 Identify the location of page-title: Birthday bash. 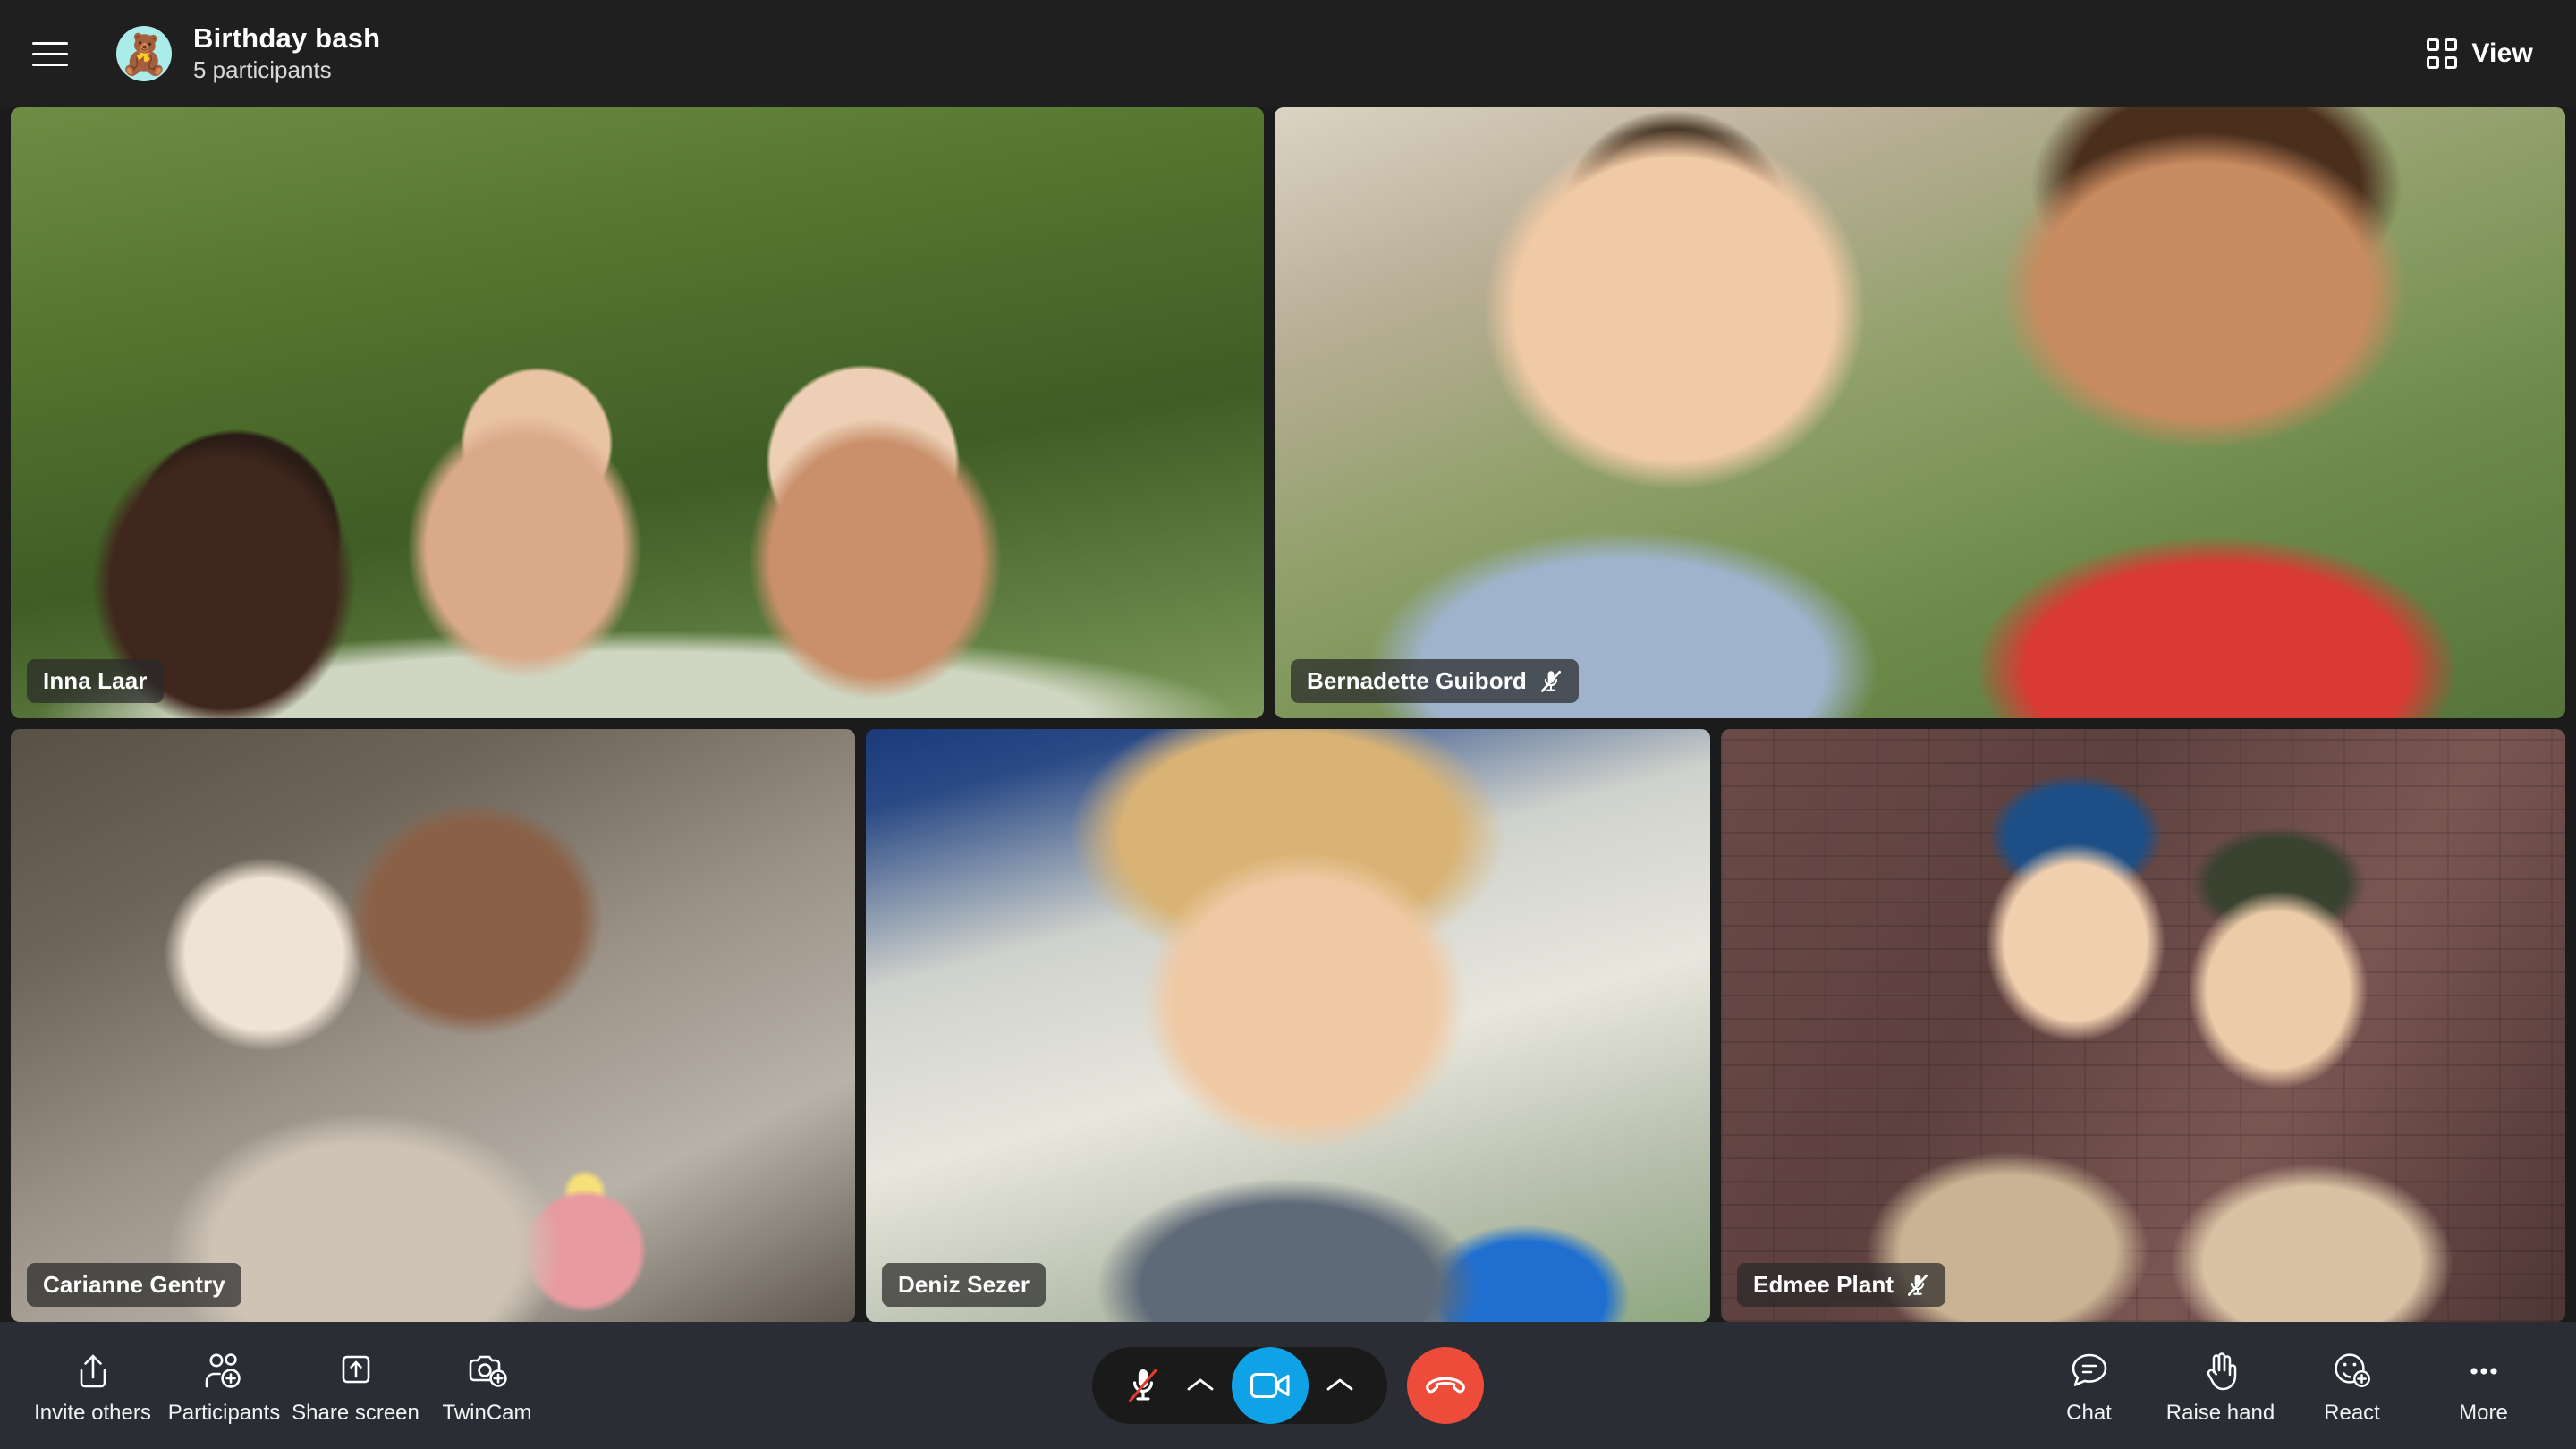
(287, 37).